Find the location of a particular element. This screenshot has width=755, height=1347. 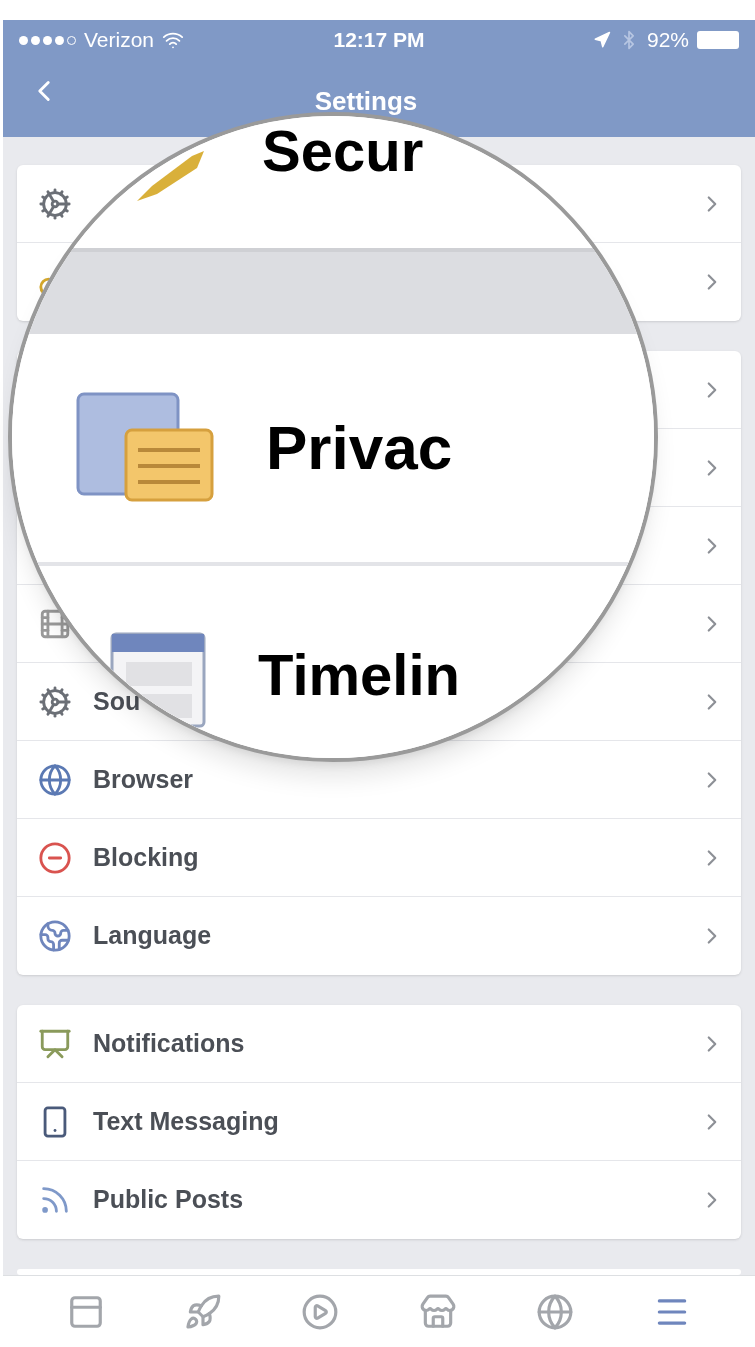

security-heading: Secur is located at coordinates (343, 151).